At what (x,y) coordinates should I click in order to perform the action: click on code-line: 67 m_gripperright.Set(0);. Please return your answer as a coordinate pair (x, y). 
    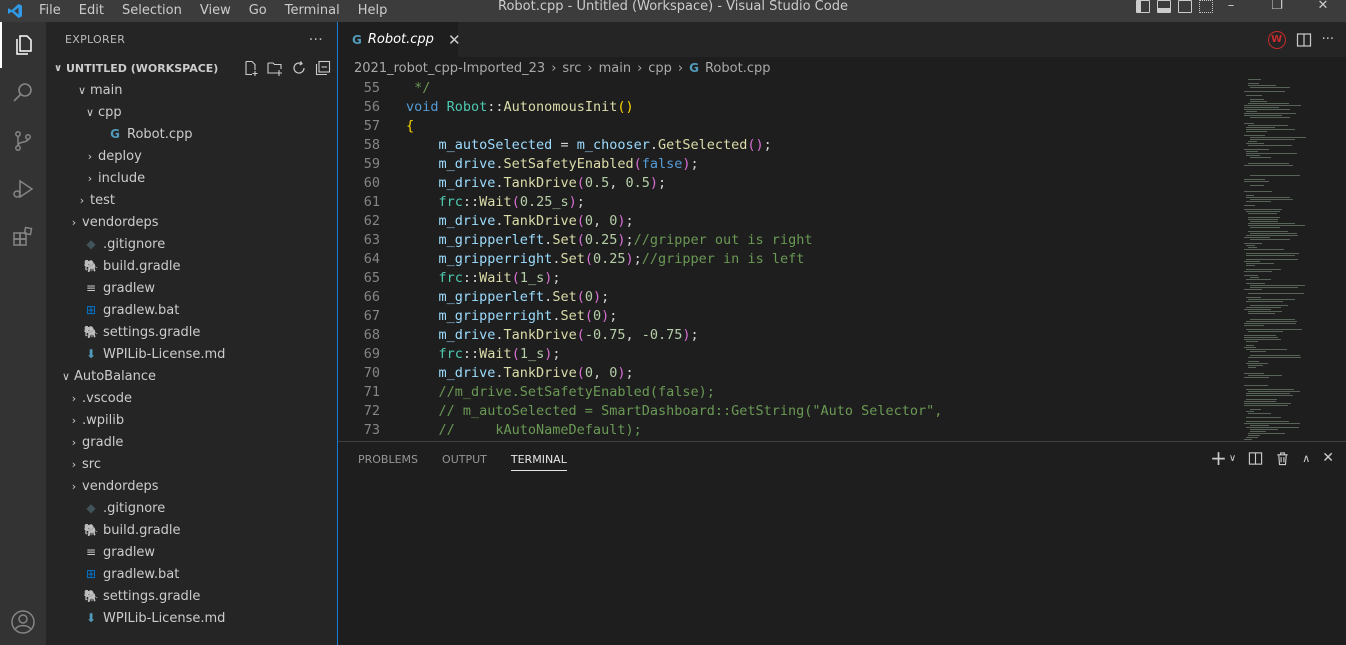
    Looking at the image, I should click on (838, 316).